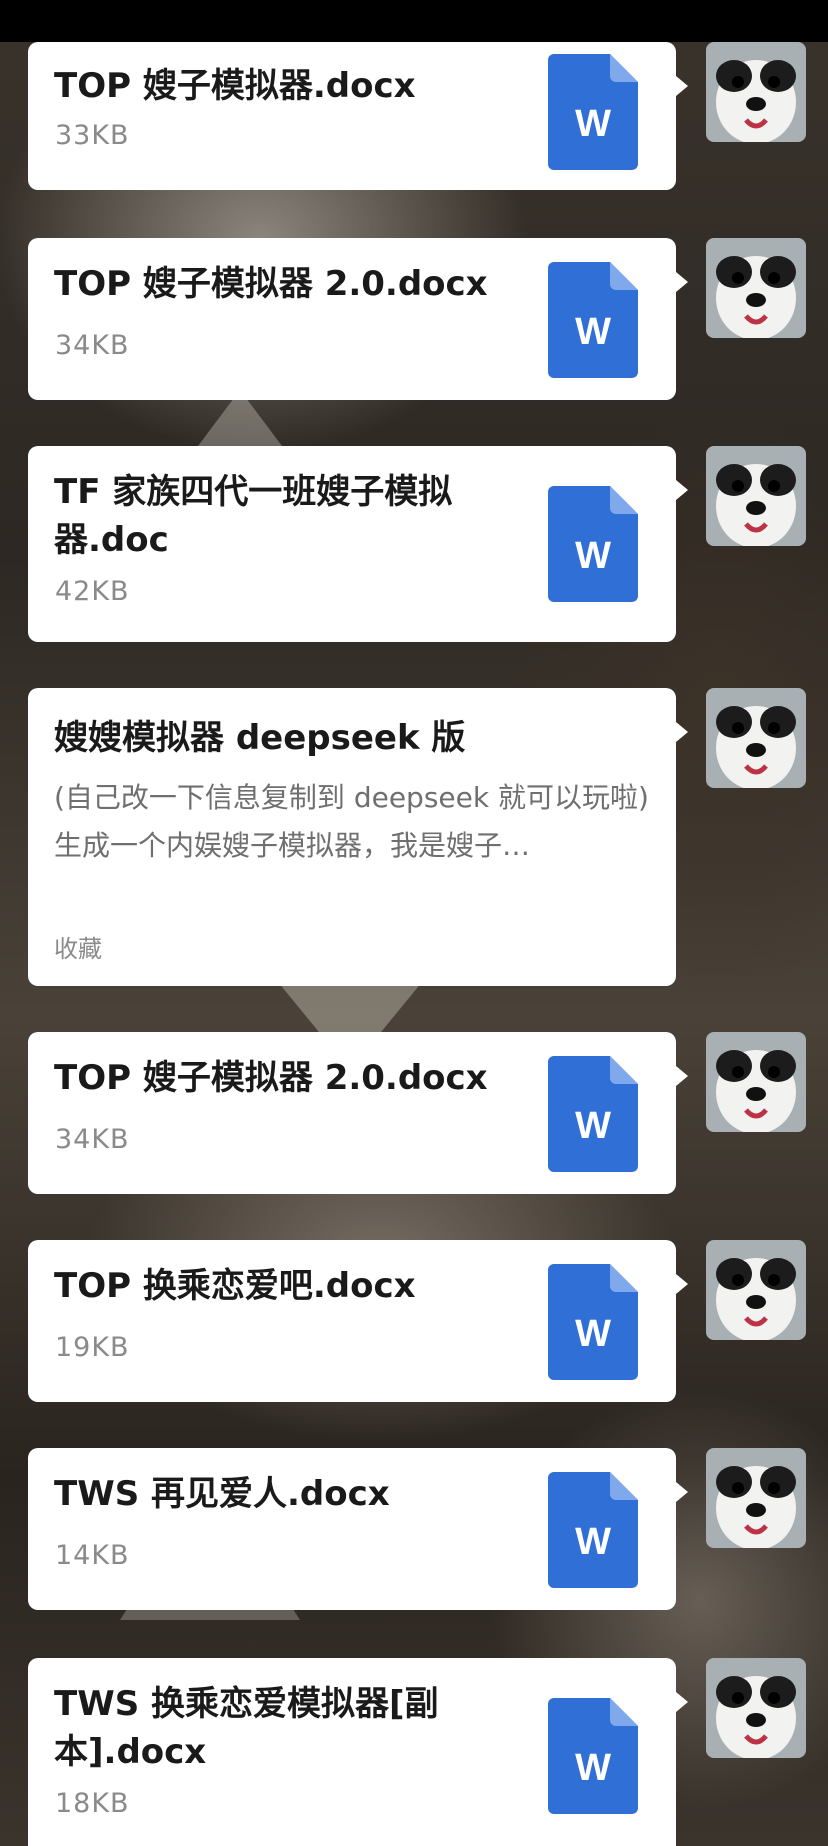 Image resolution: width=828 pixels, height=1846 pixels. What do you see at coordinates (351, 797) in the screenshot?
I see `note-line: (自己改一下信息复制到 deepseek 就可以玩啦)` at bounding box center [351, 797].